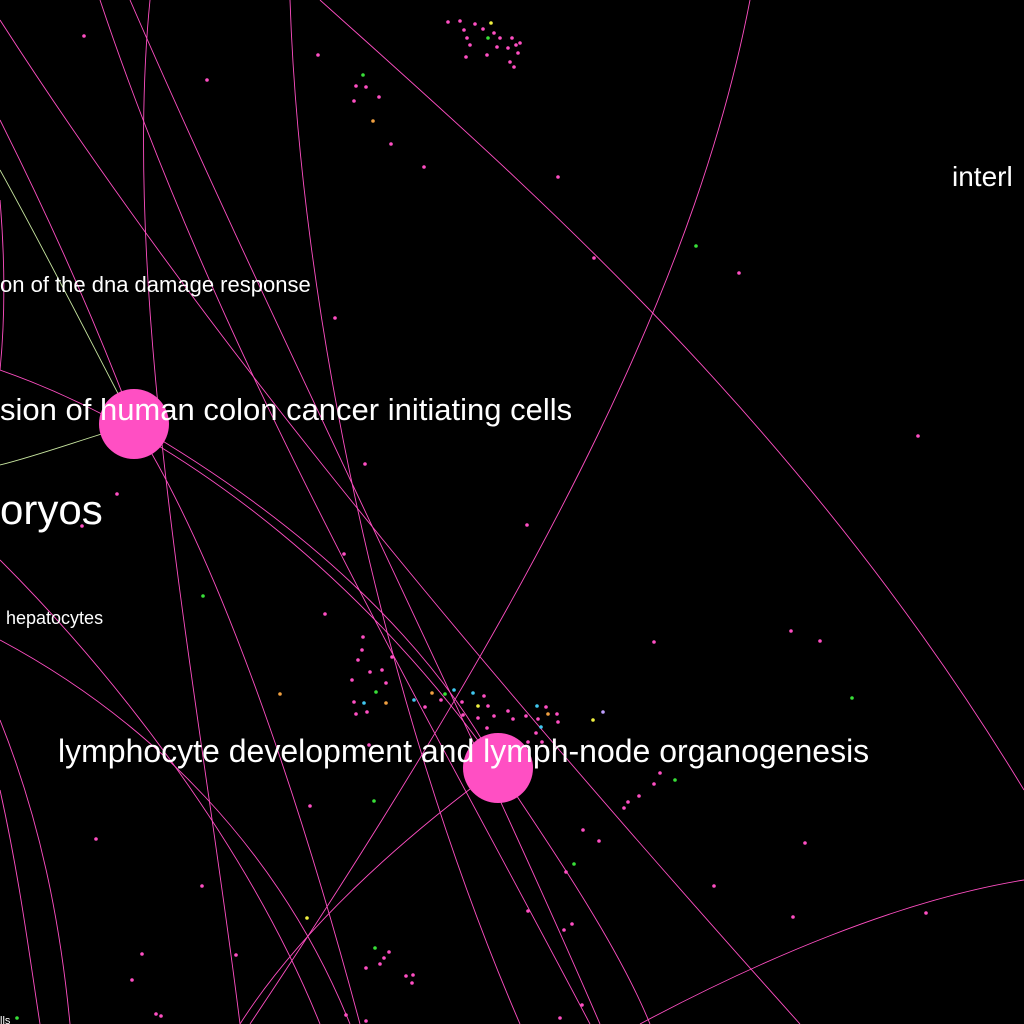  Describe the element at coordinates (51, 509) in the screenshot. I see `embryos-label: oryos` at that location.